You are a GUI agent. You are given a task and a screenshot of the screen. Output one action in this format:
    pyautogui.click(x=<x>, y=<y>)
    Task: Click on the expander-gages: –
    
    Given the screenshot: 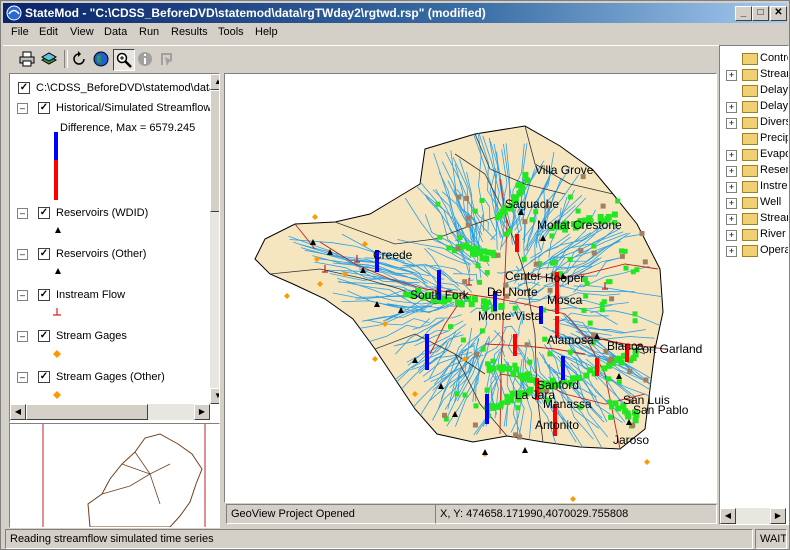 What is the action you would take?
    pyautogui.click(x=22, y=336)
    